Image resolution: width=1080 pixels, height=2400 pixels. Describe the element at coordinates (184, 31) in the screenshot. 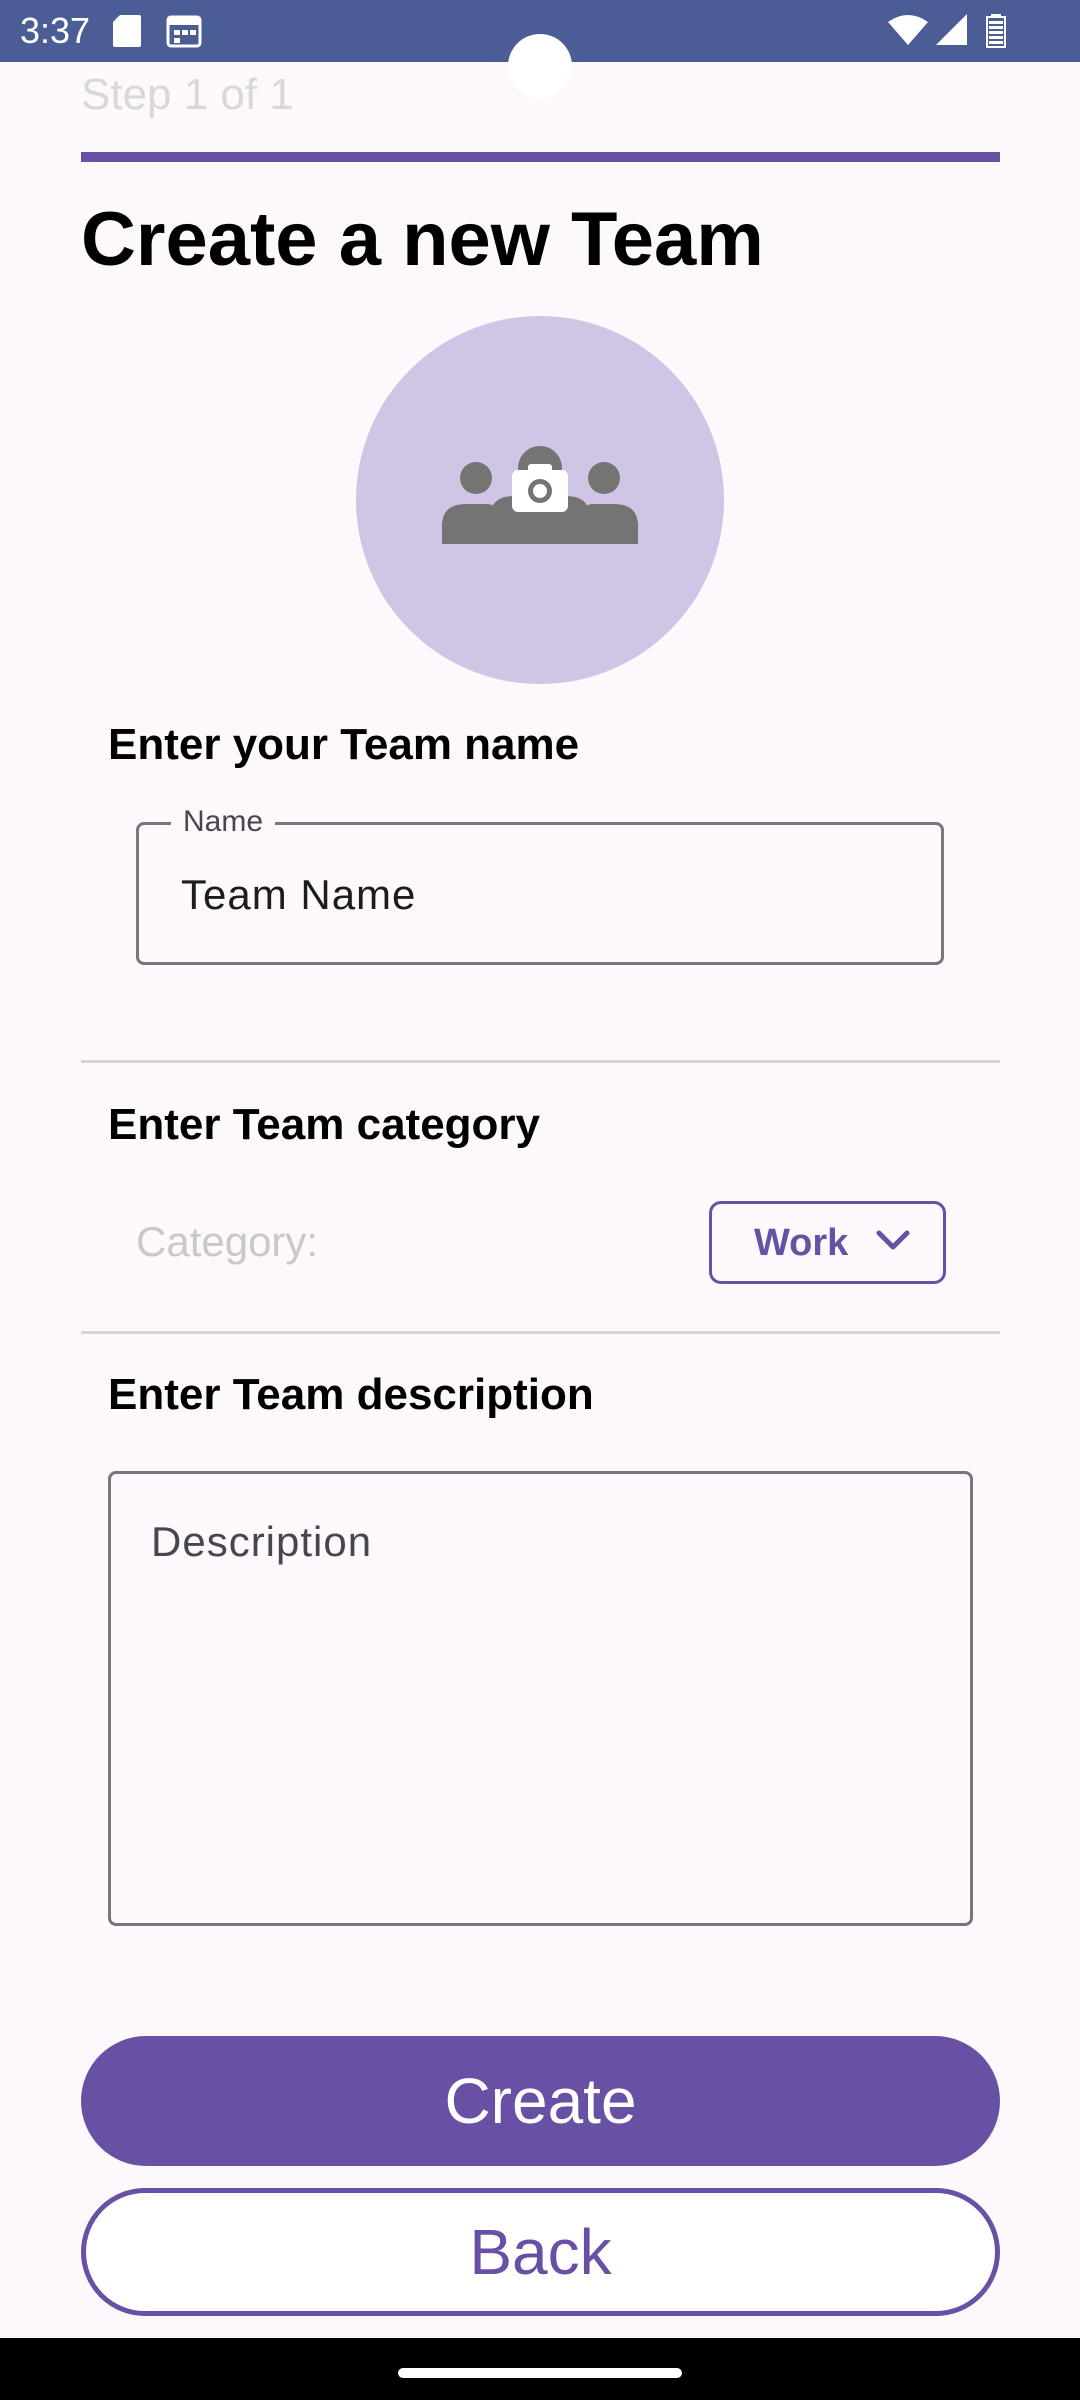

I see `calendar-icon` at that location.